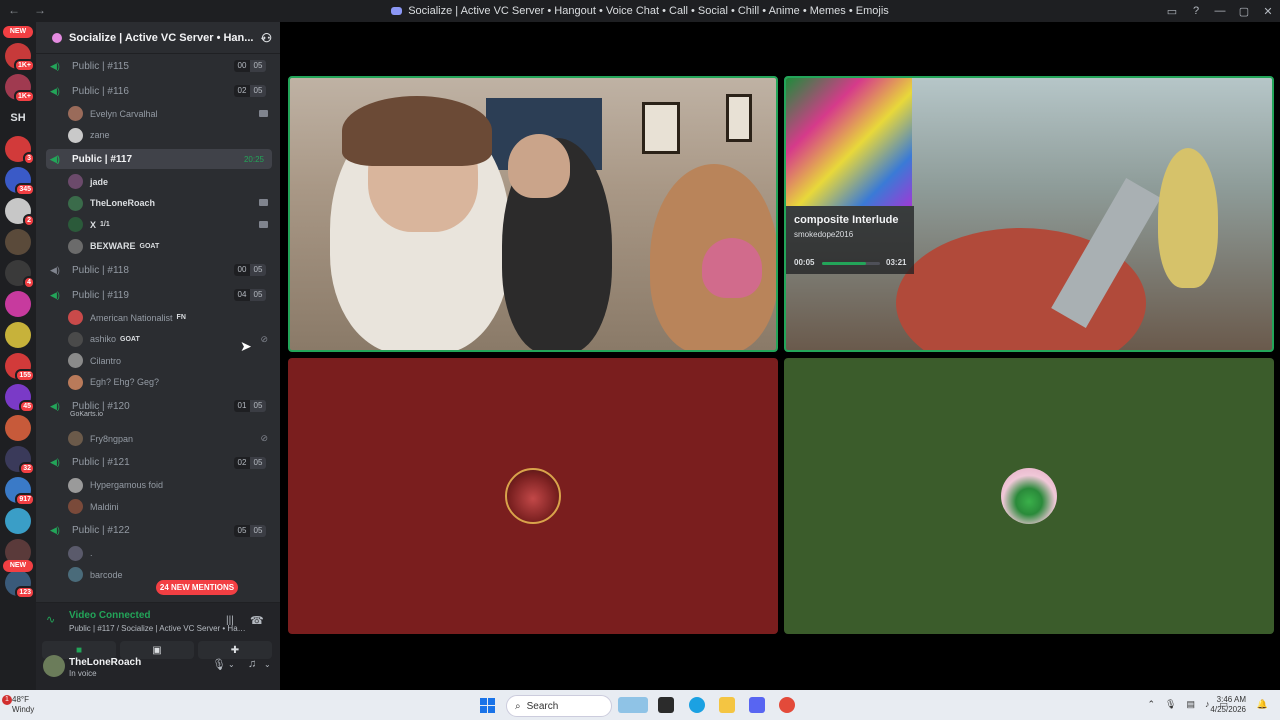 The width and height of the screenshot is (1280, 720). I want to click on server-icon: 345, so click(20, 181).